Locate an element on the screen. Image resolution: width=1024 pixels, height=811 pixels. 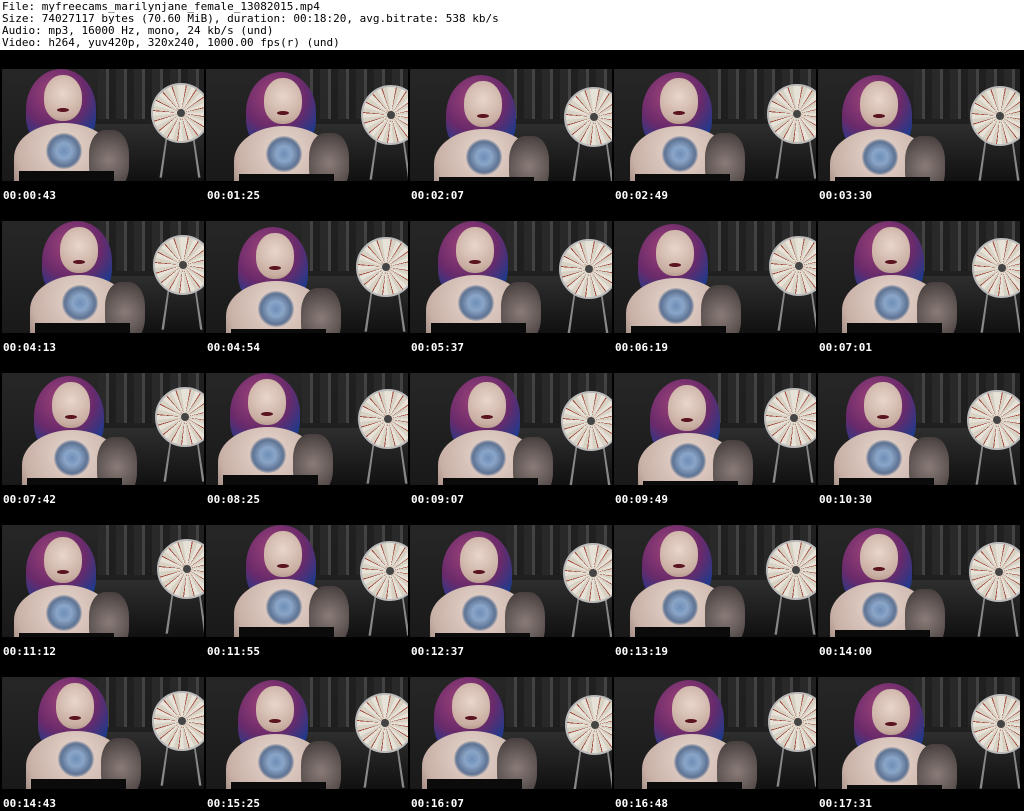
thumbnail-timestamp: 00:09:07 is located at coordinates (437, 499).